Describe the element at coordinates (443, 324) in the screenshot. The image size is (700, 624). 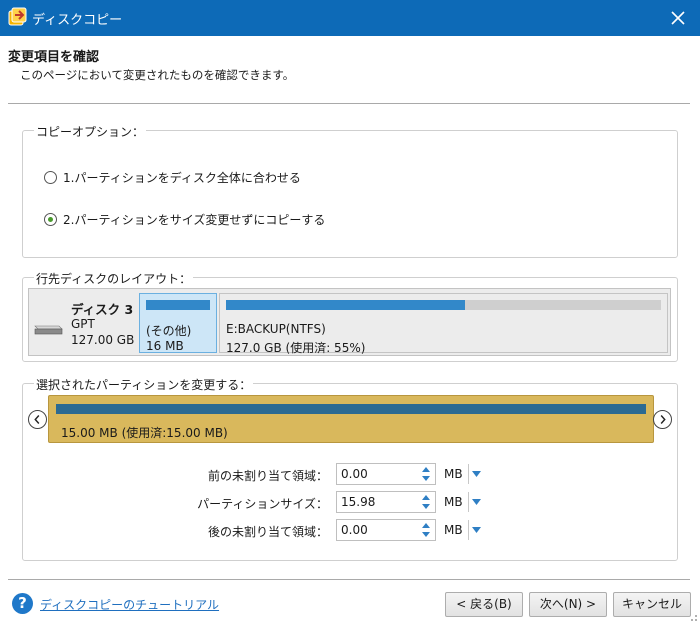
I see `partition-backup: E:BACKUP(NTFS) 127.0 GB (使用済: 55%)` at that location.